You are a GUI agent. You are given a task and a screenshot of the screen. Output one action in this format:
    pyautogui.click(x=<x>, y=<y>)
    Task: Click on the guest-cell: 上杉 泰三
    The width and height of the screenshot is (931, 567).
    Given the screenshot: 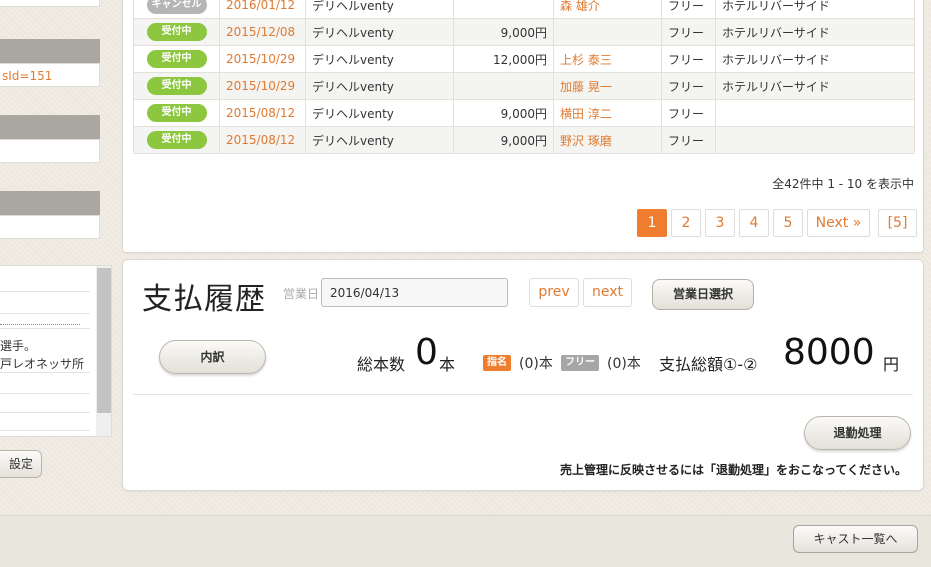 What is the action you would take?
    pyautogui.click(x=607, y=59)
    